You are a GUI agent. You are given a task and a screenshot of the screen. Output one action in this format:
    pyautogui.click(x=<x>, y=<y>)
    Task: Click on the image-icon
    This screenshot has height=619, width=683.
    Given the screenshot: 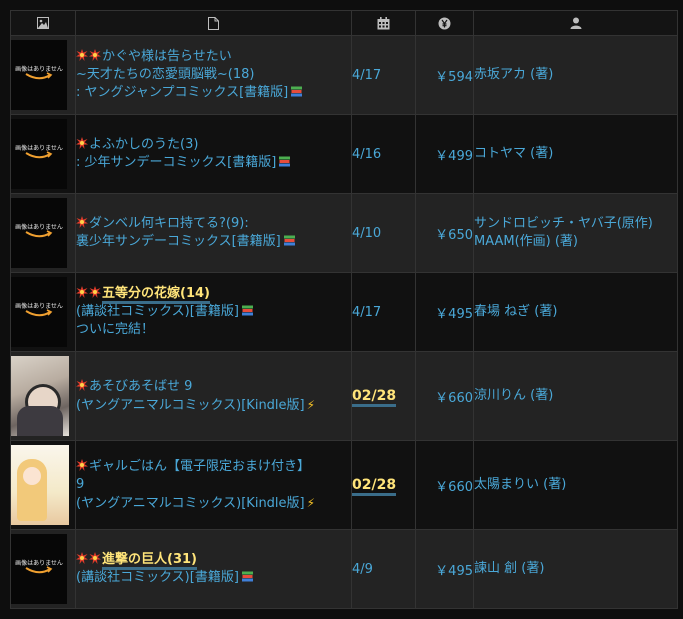 What is the action you would take?
    pyautogui.click(x=43, y=23)
    